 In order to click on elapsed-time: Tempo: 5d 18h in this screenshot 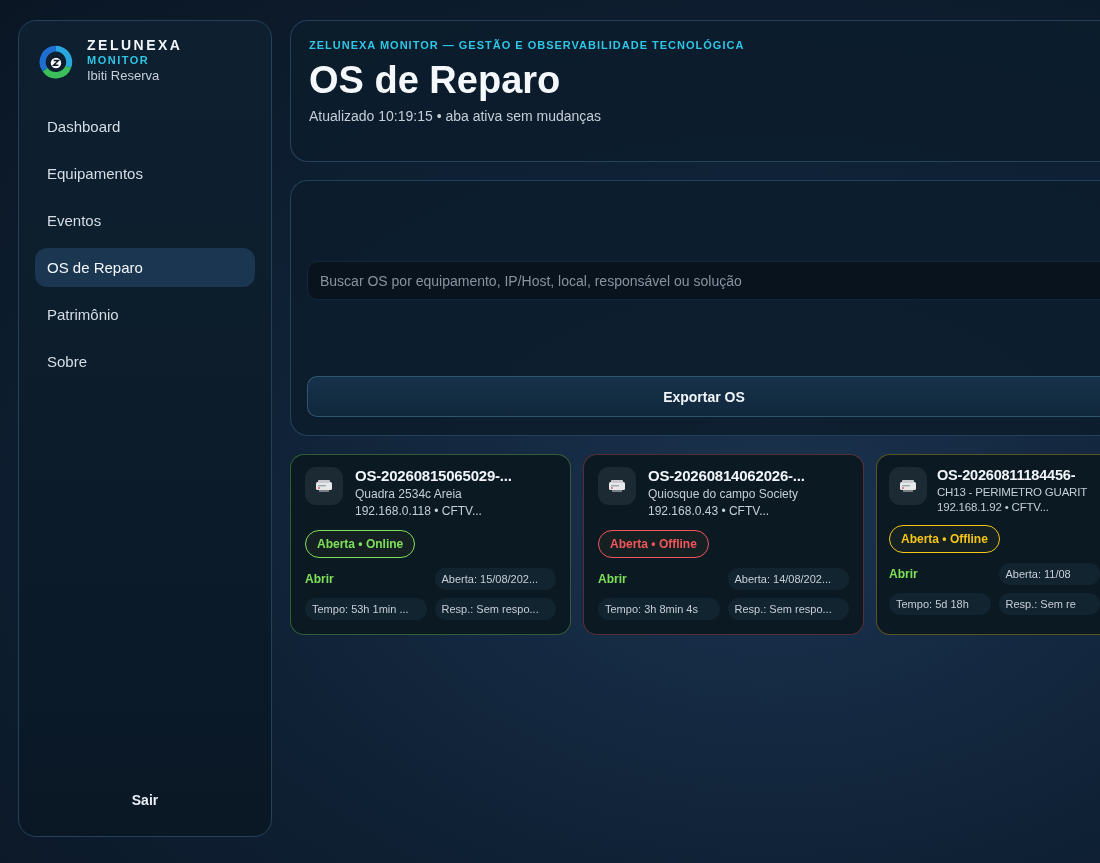, I will do `click(940, 604)`.